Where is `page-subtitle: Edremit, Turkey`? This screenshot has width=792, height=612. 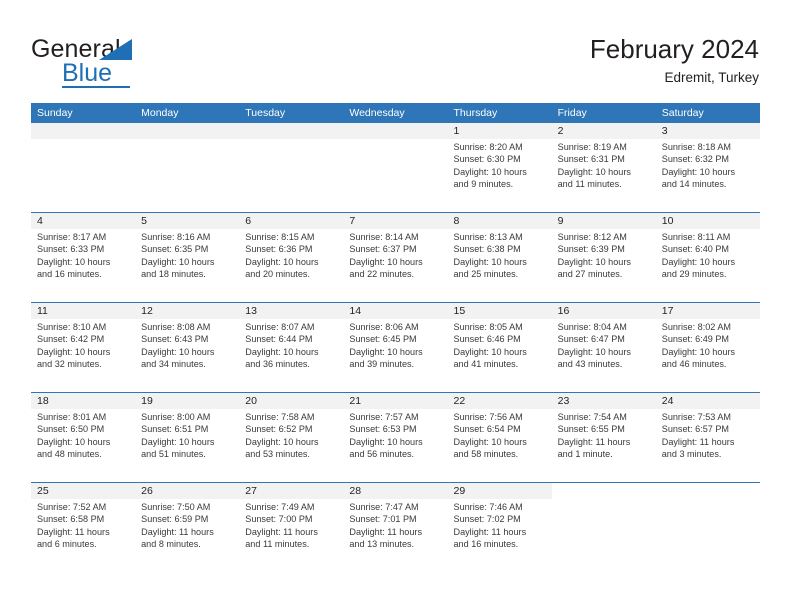 page-subtitle: Edremit, Turkey is located at coordinates (711, 77).